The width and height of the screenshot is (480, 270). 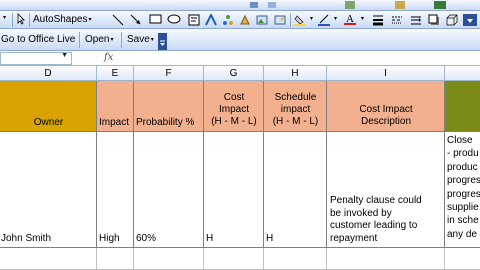 What do you see at coordinates (295, 190) in the screenshot?
I see `schedule-impact-cell: H` at bounding box center [295, 190].